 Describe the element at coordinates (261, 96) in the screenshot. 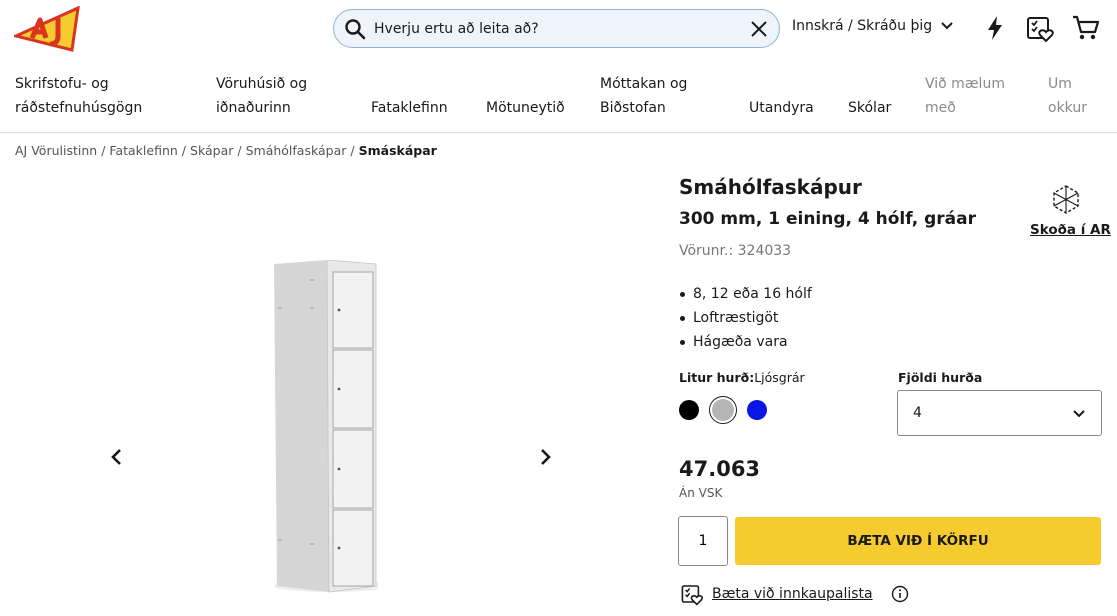

I see `nav-item-warehouse: Vöruhúsið og iðnaðurinn` at that location.